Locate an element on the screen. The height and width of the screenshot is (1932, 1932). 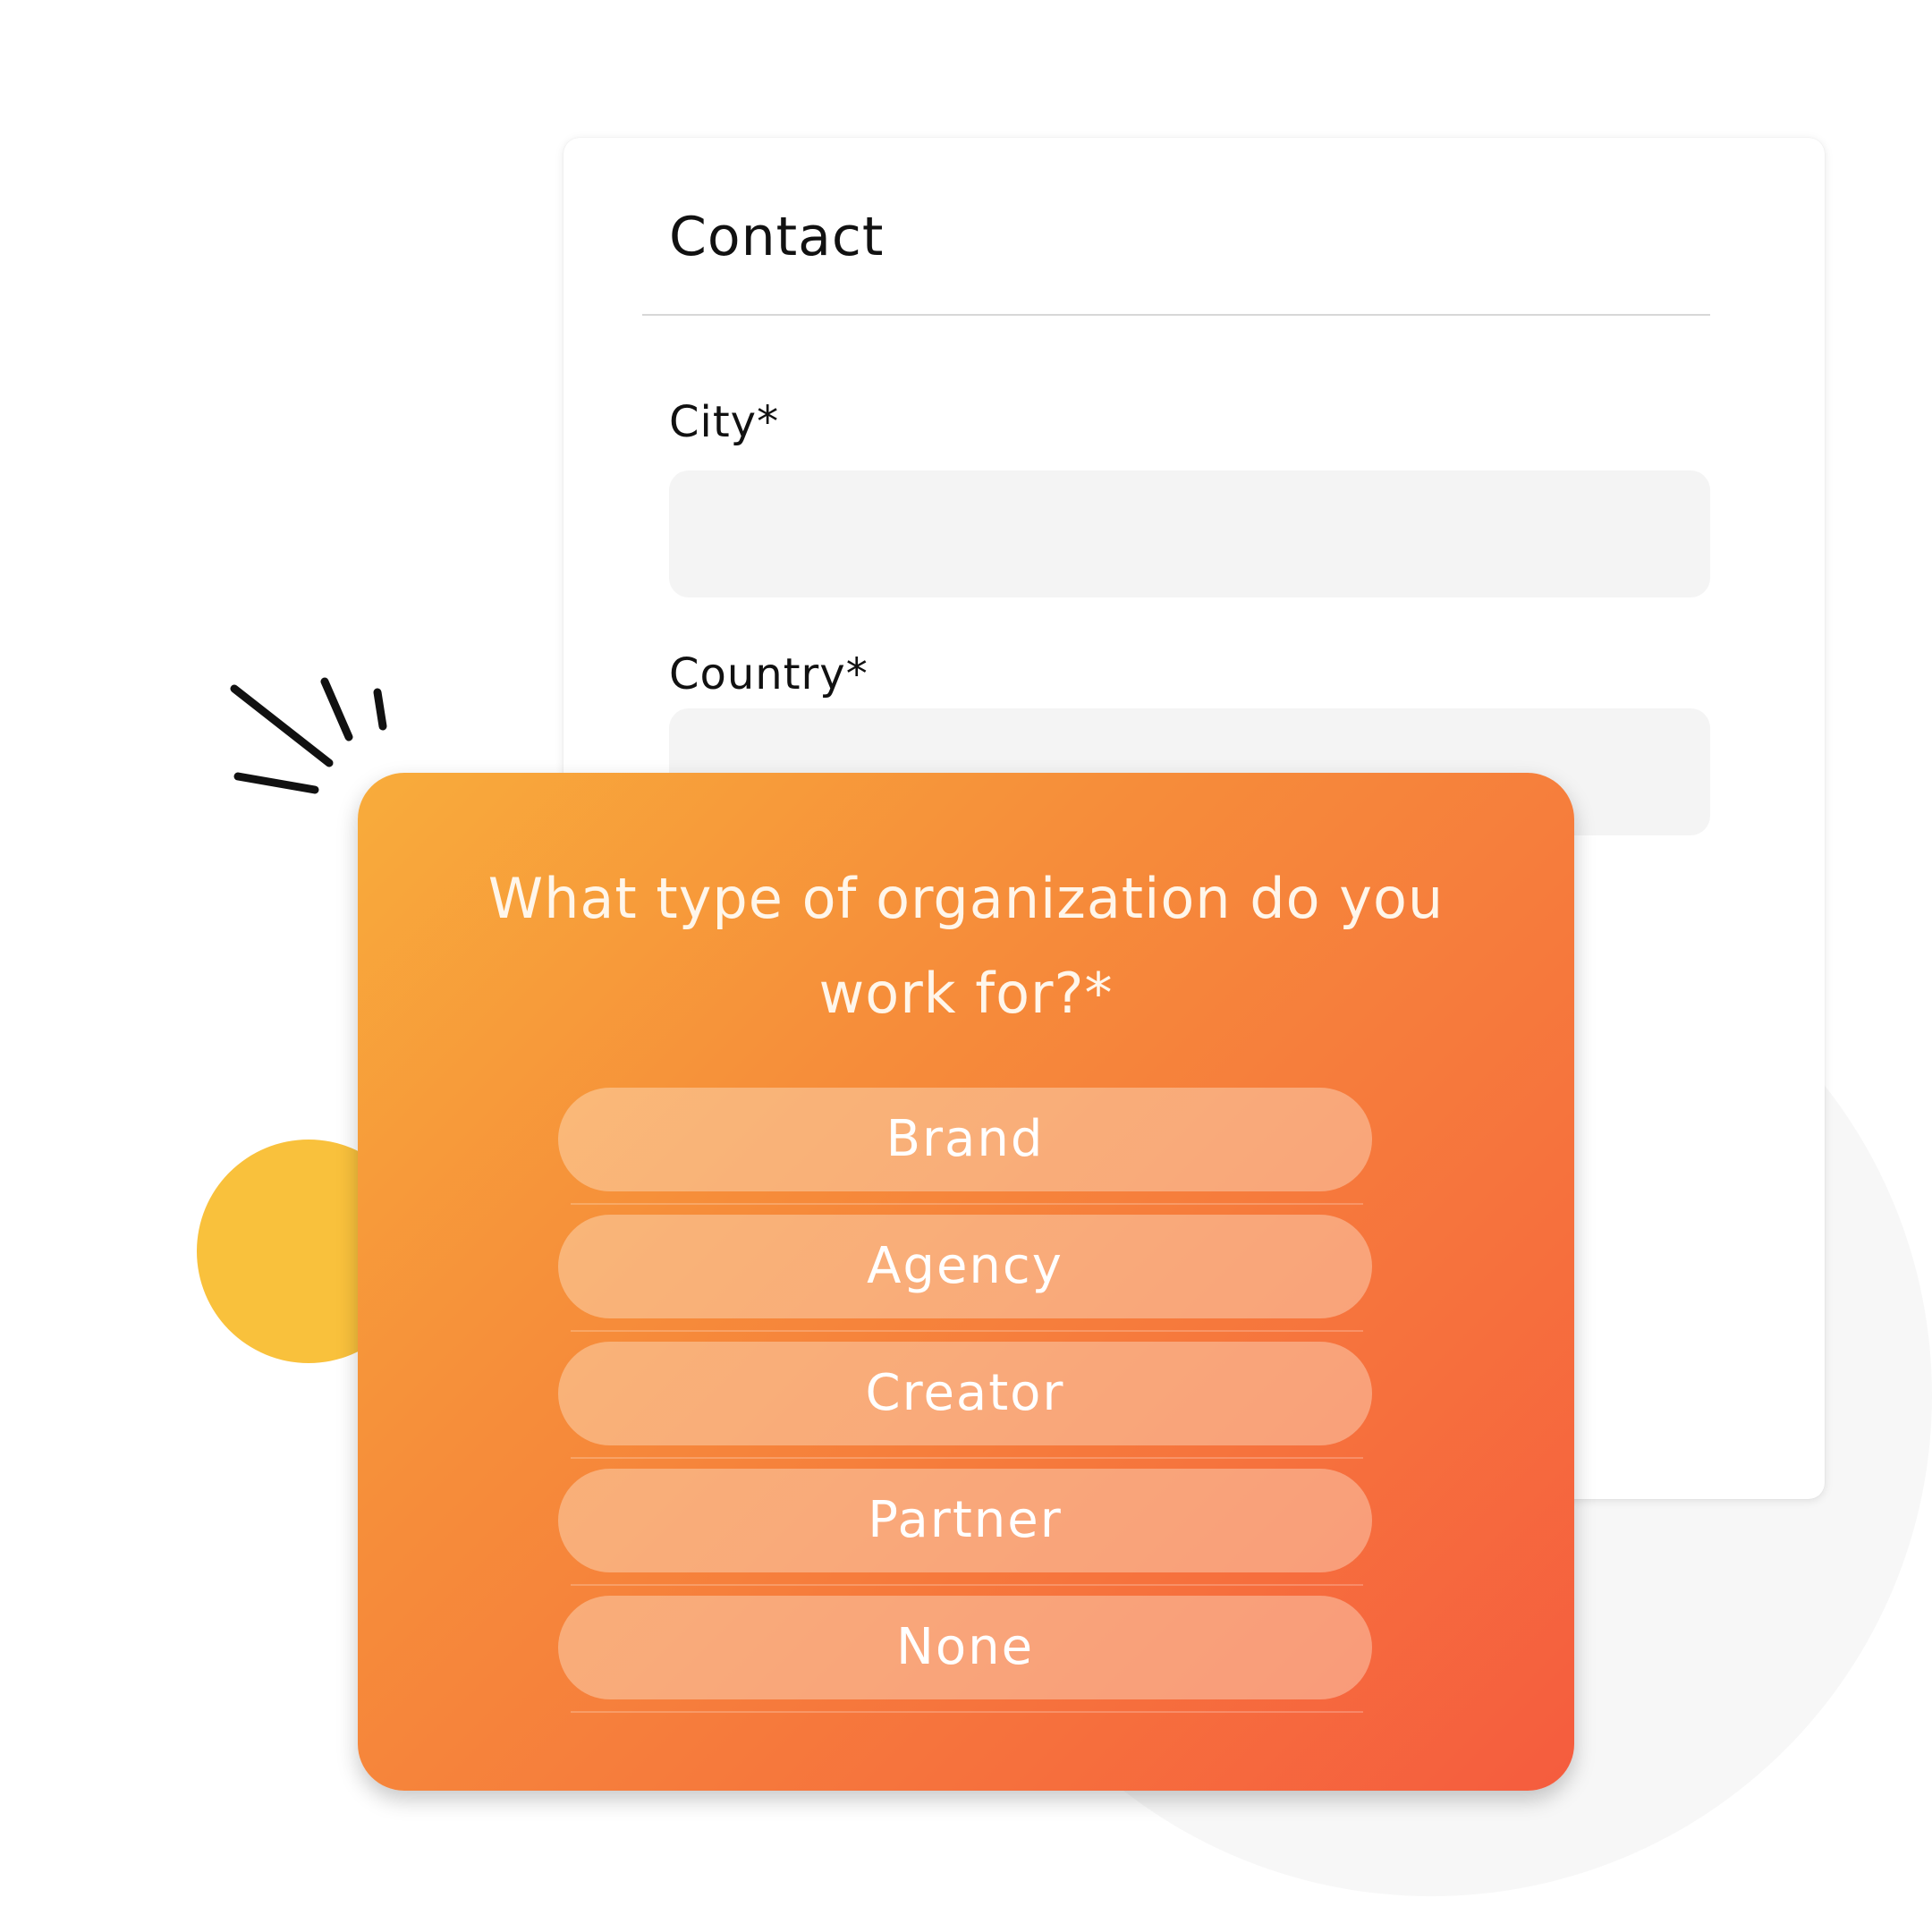
city-label: City* is located at coordinates (724, 422).